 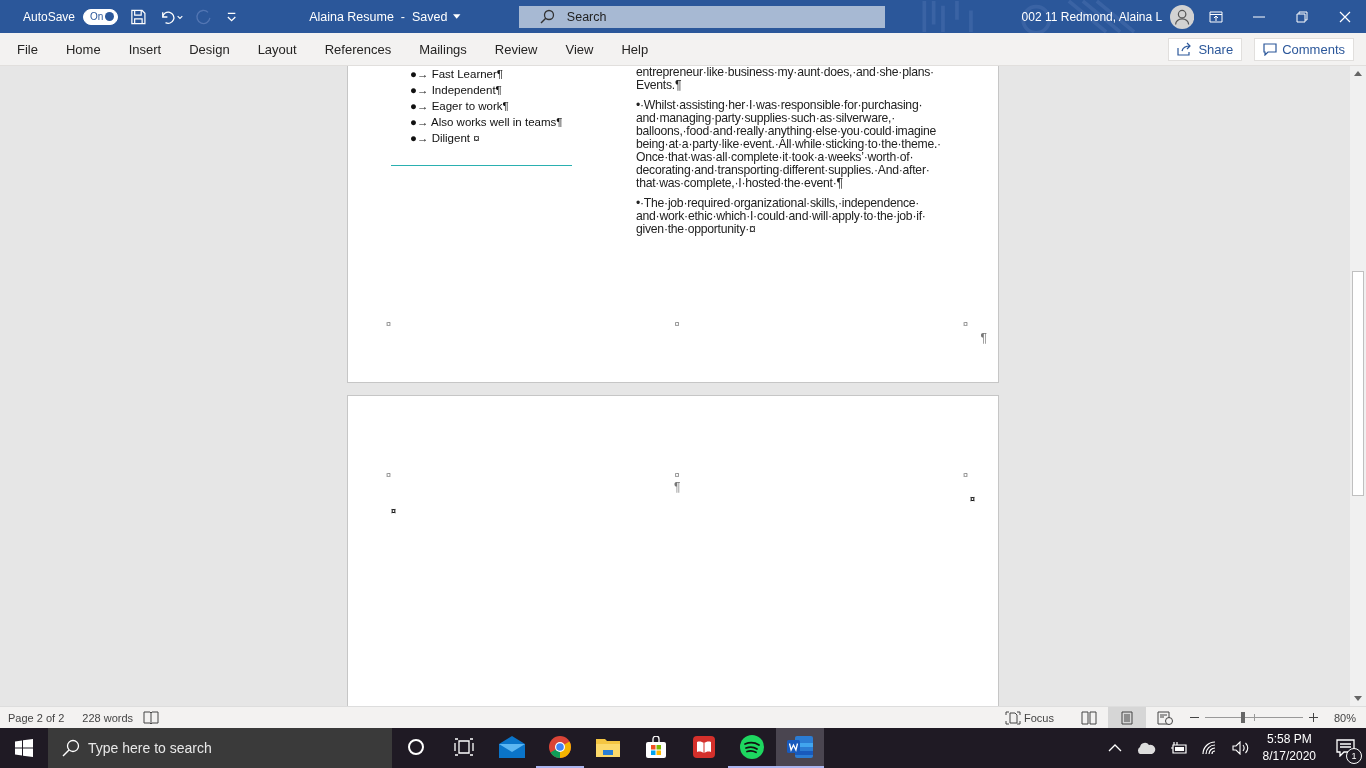 I want to click on minimize-icon, so click(x=1258, y=16).